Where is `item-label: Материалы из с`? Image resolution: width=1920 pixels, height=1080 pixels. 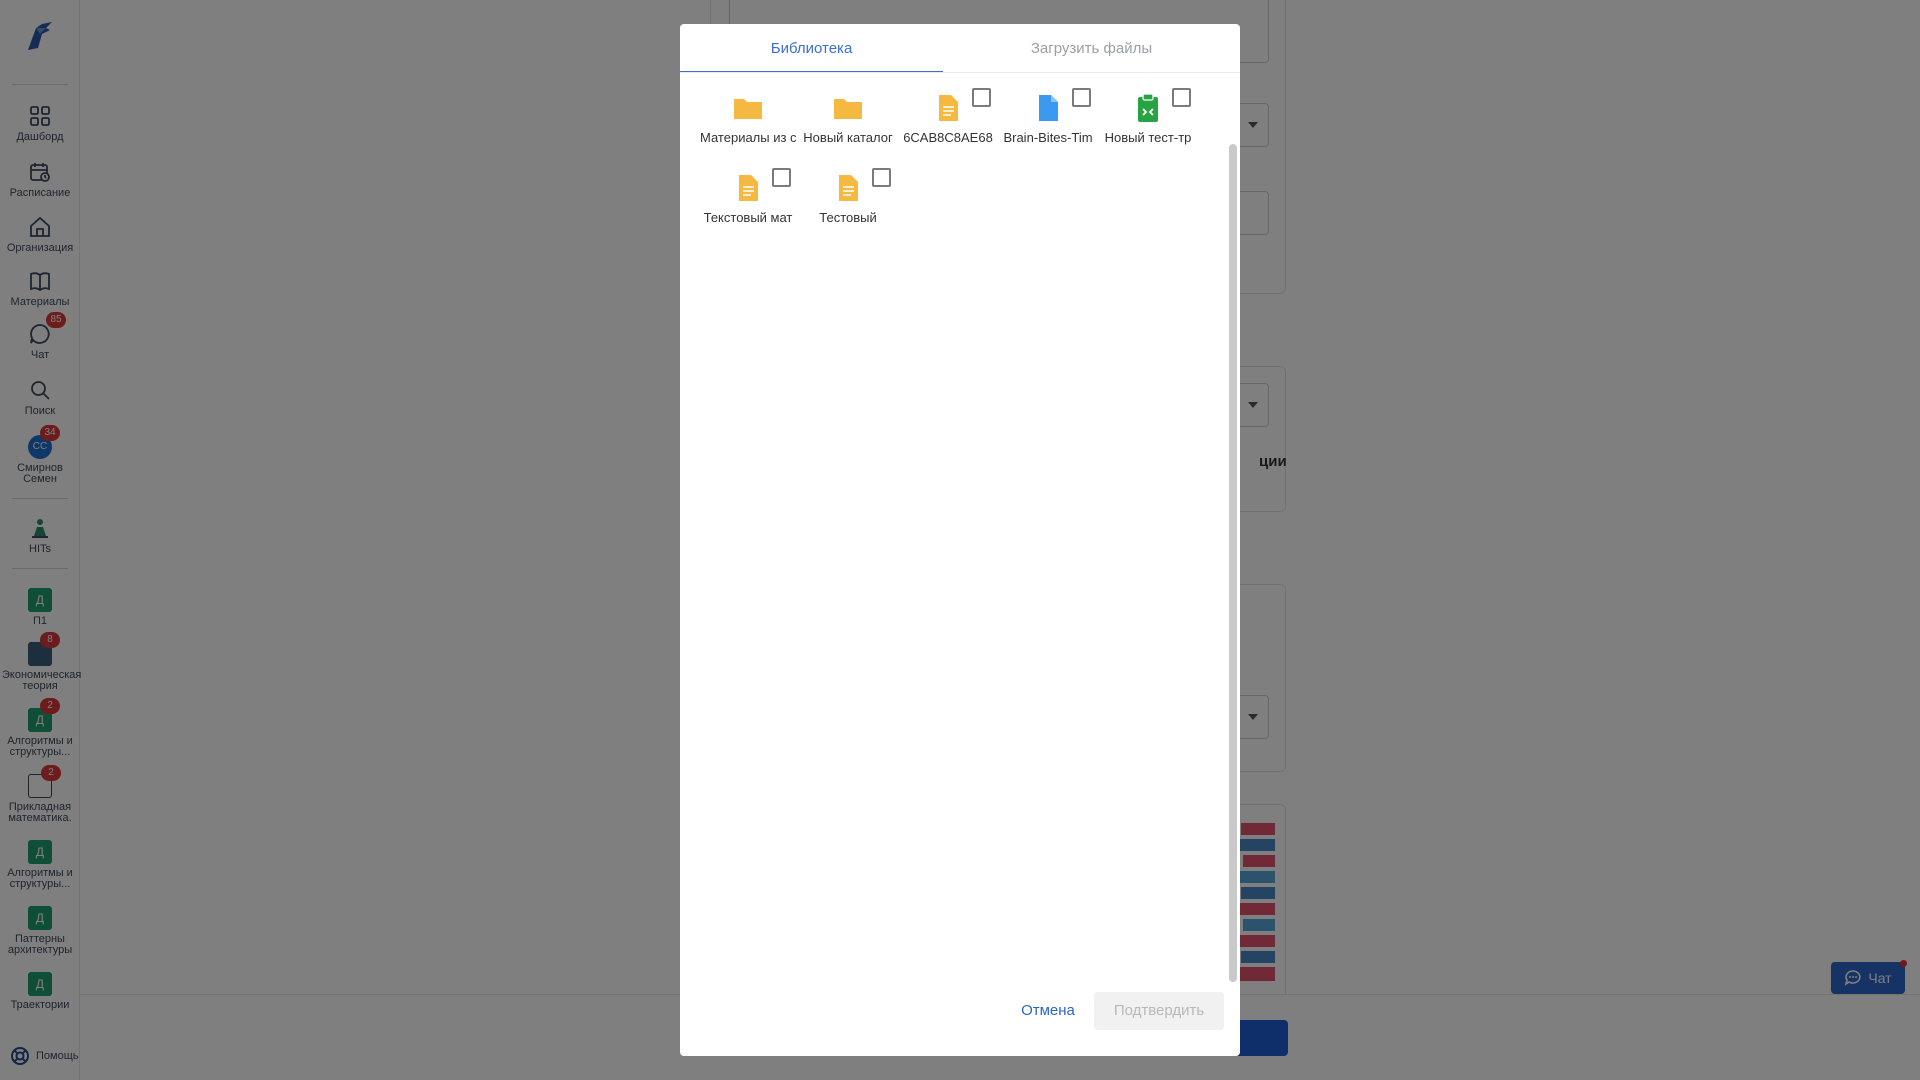 item-label: Материалы из с is located at coordinates (748, 137).